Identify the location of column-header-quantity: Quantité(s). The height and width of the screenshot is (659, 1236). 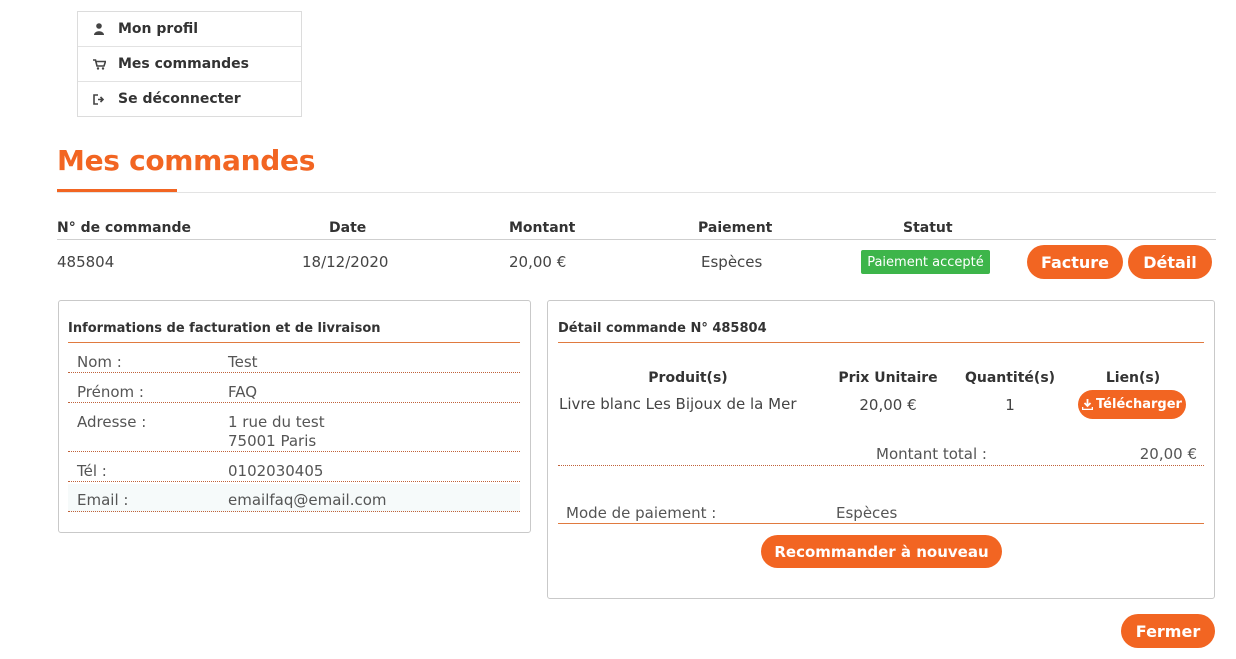
(1010, 378).